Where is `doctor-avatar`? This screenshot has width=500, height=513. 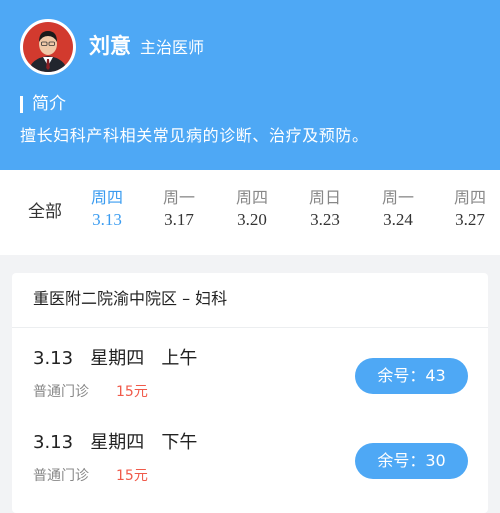
doctor-avatar is located at coordinates (48, 47).